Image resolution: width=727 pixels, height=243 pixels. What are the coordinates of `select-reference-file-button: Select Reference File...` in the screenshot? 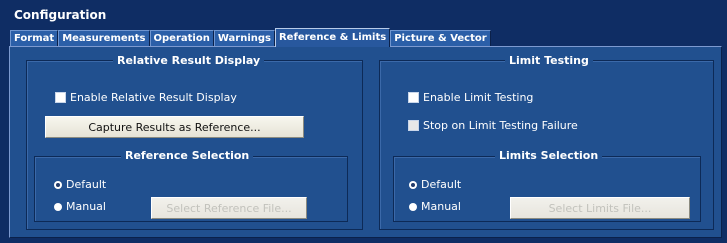 It's located at (229, 208).